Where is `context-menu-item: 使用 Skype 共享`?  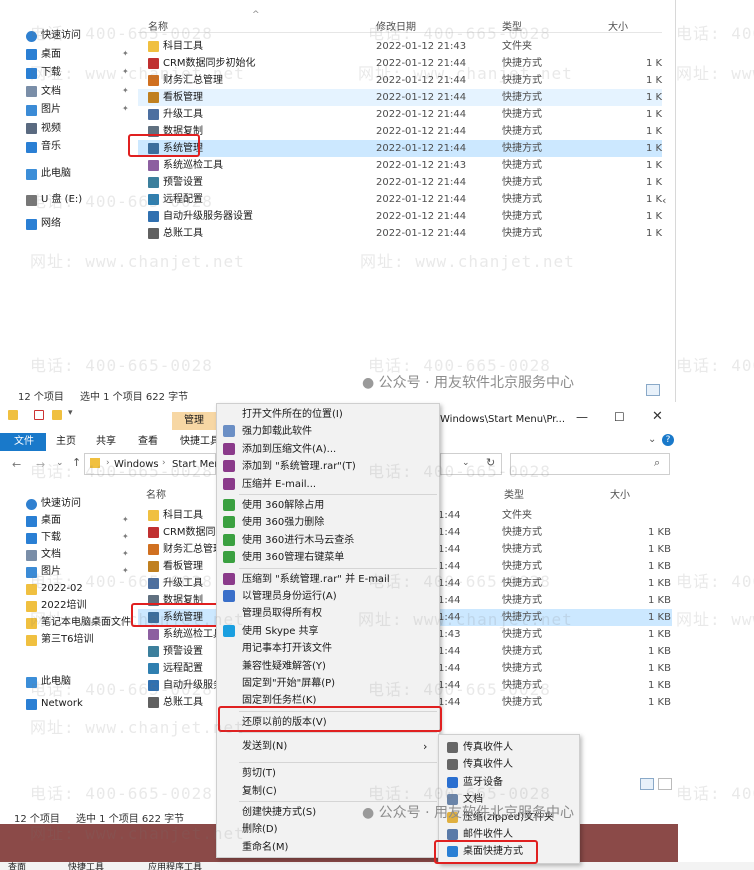
context-menu-item: 使用 Skype 共享 is located at coordinates (328, 631).